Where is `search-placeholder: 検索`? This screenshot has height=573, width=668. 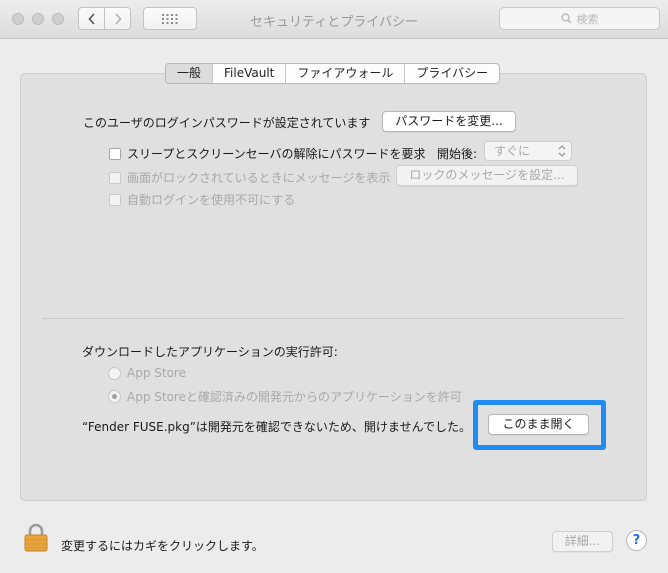 search-placeholder: 検索 is located at coordinates (587, 19).